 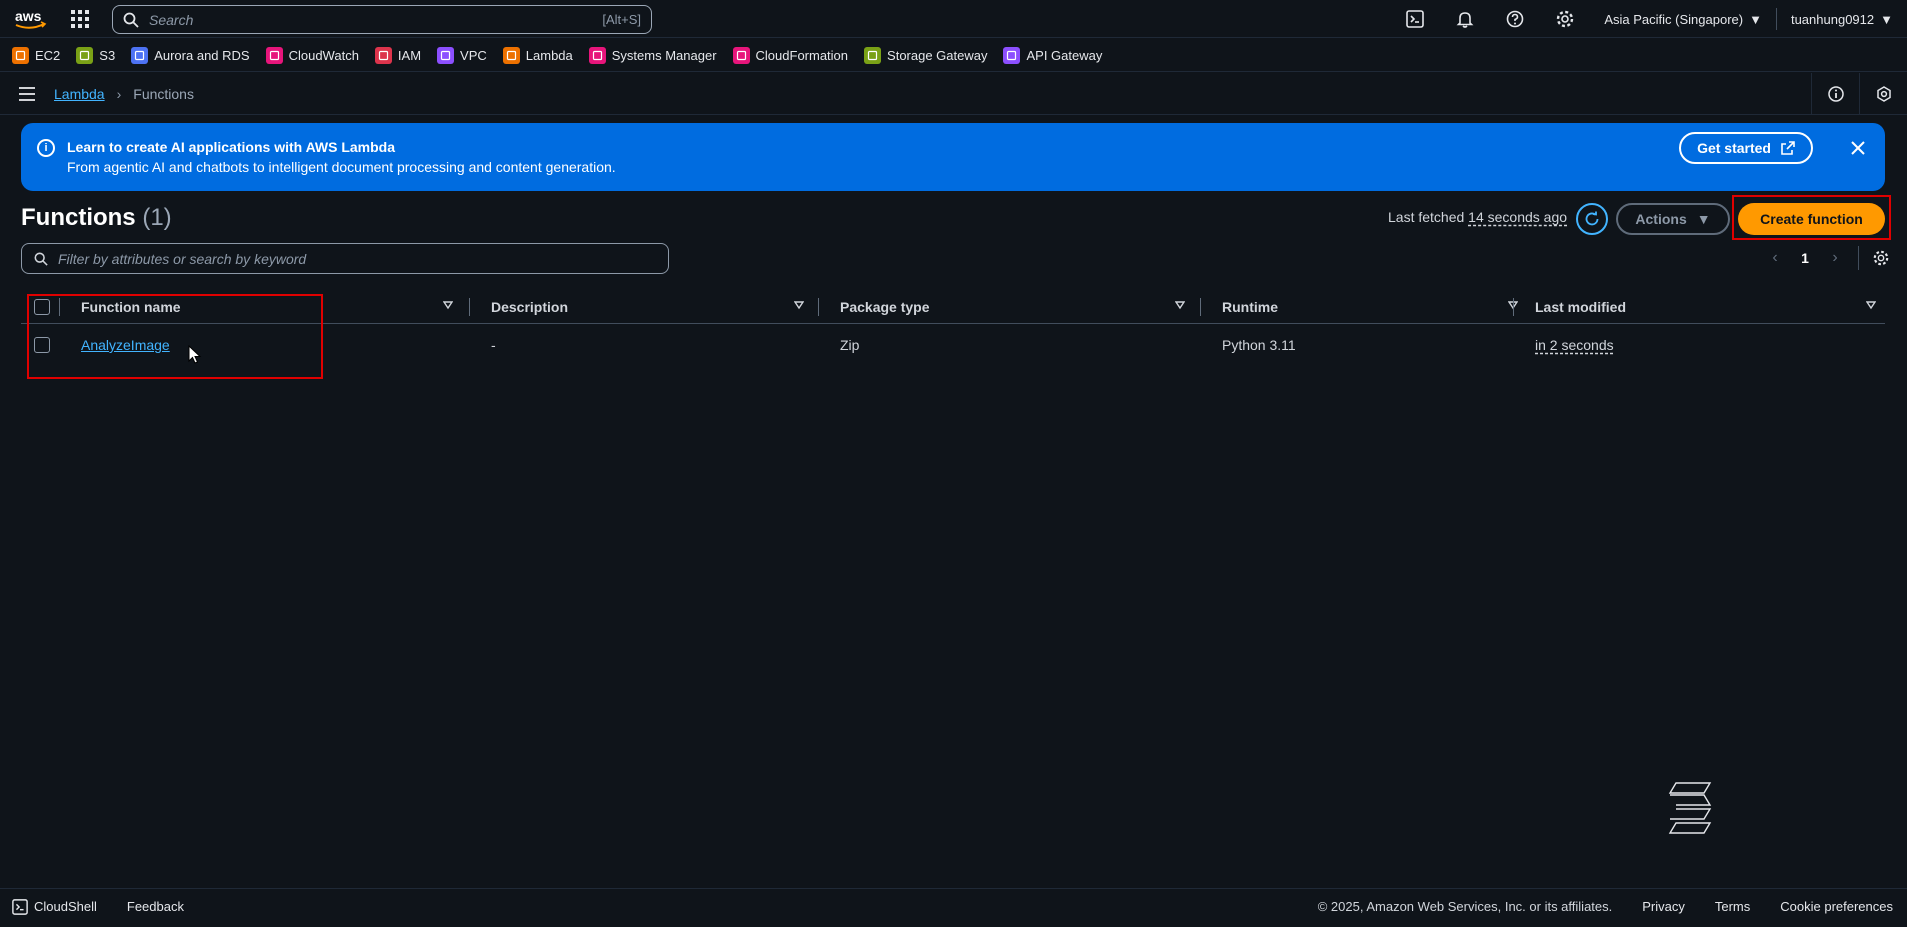 What do you see at coordinates (46, 148) in the screenshot?
I see `banner-info-icon: i` at bounding box center [46, 148].